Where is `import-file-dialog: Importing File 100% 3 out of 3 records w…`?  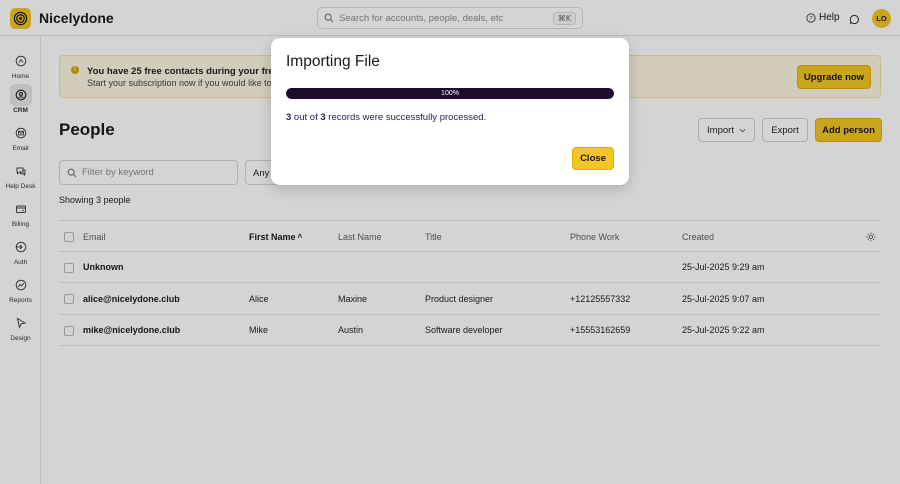
import-file-dialog: Importing File 100% 3 out of 3 records w… is located at coordinates (450, 111).